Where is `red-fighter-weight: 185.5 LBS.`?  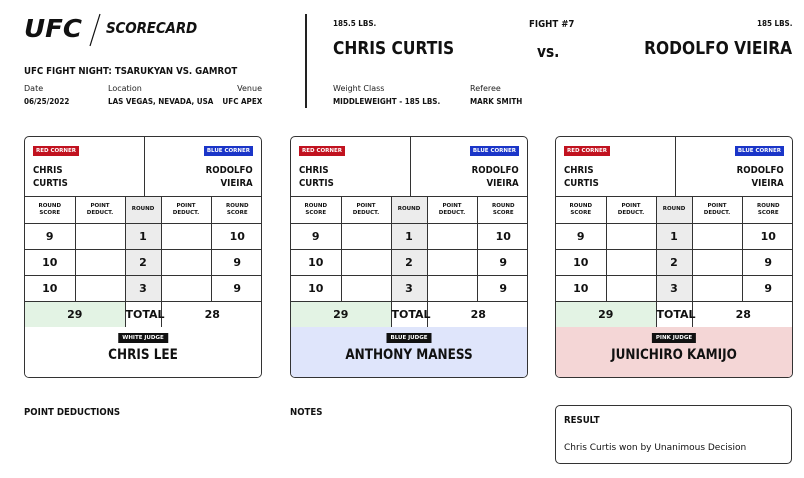
red-fighter-weight: 185.5 LBS. is located at coordinates (355, 23).